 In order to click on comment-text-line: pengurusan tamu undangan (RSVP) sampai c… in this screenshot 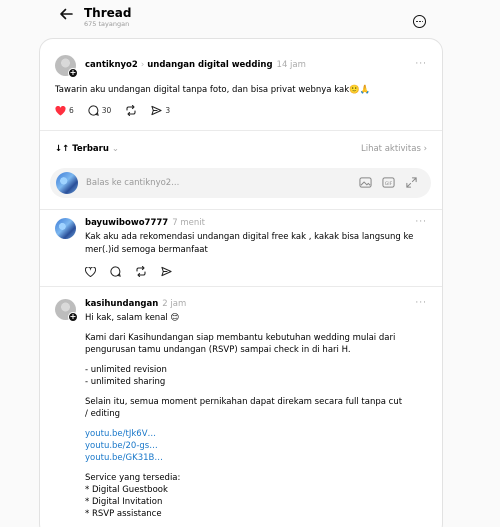, I will do `click(218, 350)`.